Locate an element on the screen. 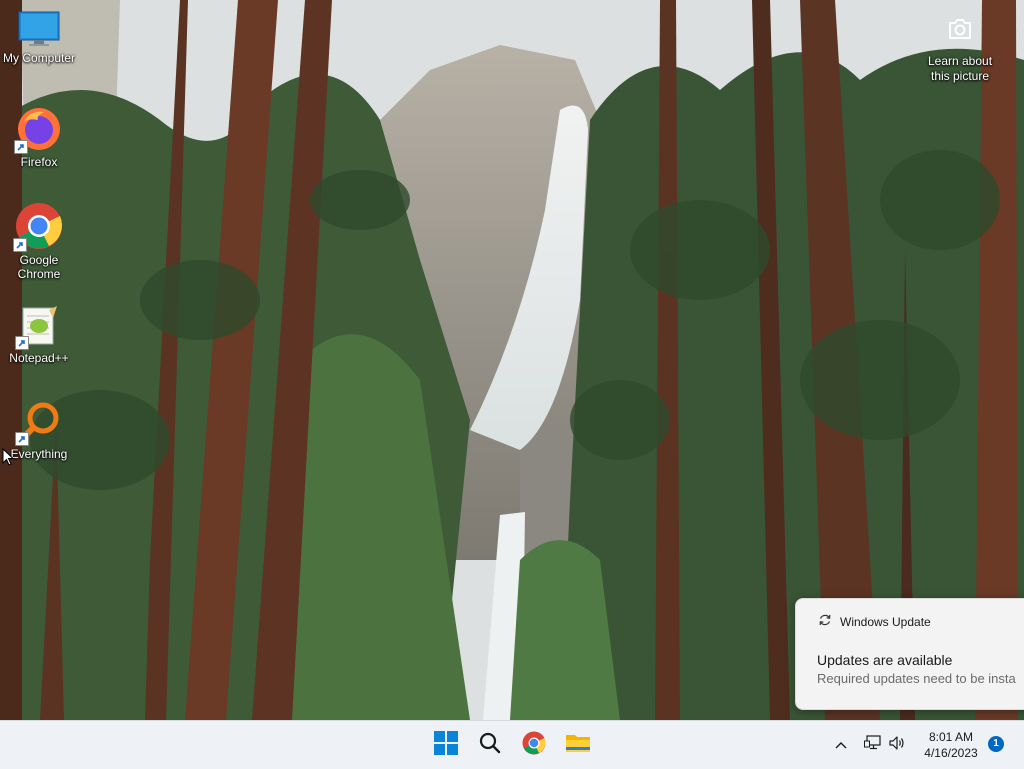 This screenshot has height=769, width=1024. taskbar: 8:01 AM 4/16/2023 is located at coordinates (512, 744).